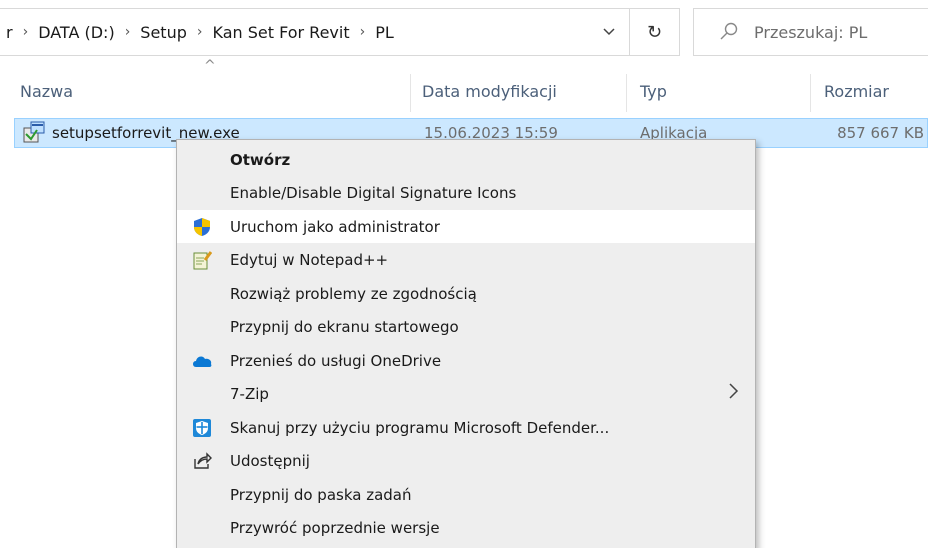 The height and width of the screenshot is (548, 928). I want to click on menu-item-run-as-admin: Uruchom jako administrator, so click(466, 226).